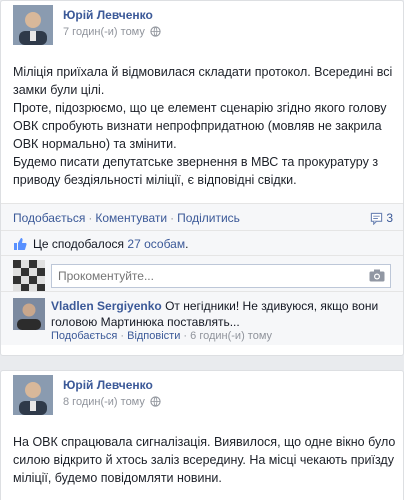  Describe the element at coordinates (203, 25) in the screenshot. I see `post-header: Юрій Левченко 7 годин(-и) тому` at that location.